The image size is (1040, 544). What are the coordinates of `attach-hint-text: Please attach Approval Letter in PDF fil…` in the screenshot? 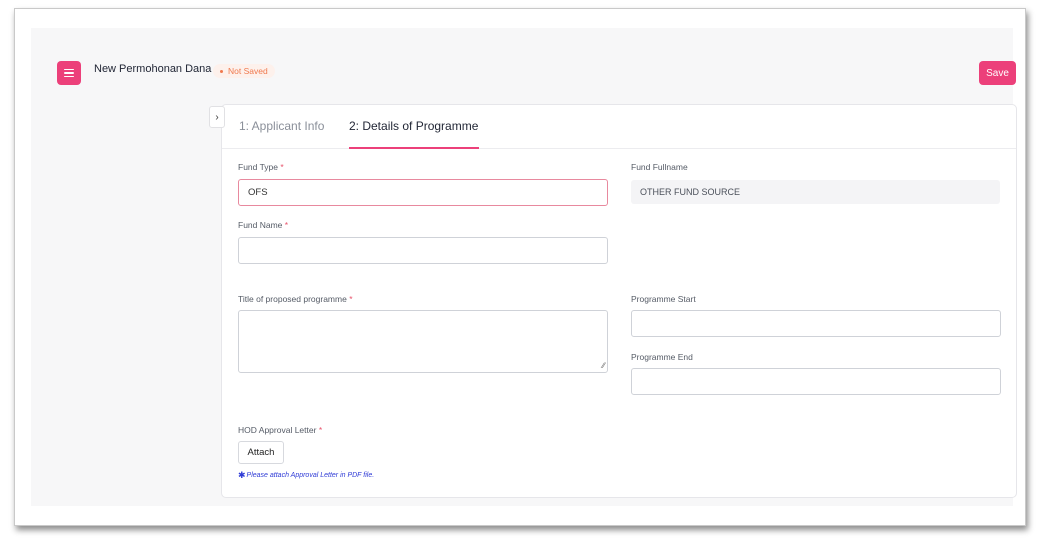 It's located at (310, 475).